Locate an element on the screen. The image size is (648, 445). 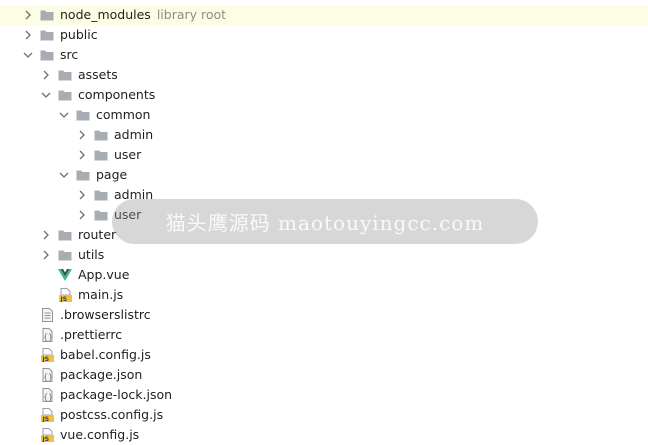
tree-item-label: components is located at coordinates (116, 95).